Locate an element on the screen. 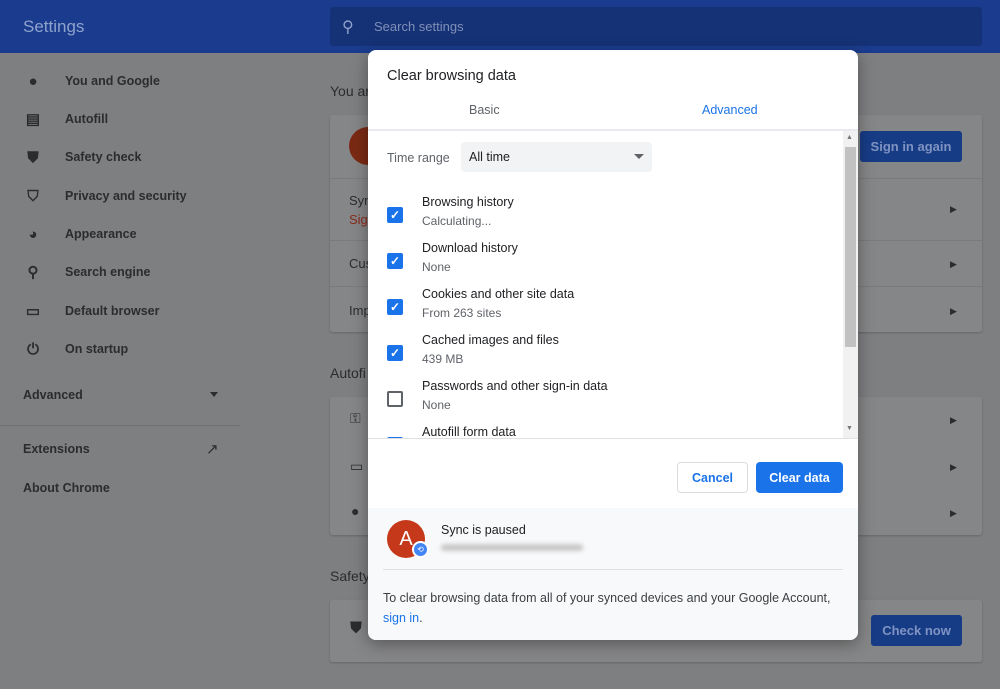 The image size is (1000, 689). sign-in-link: sign in is located at coordinates (401, 618).